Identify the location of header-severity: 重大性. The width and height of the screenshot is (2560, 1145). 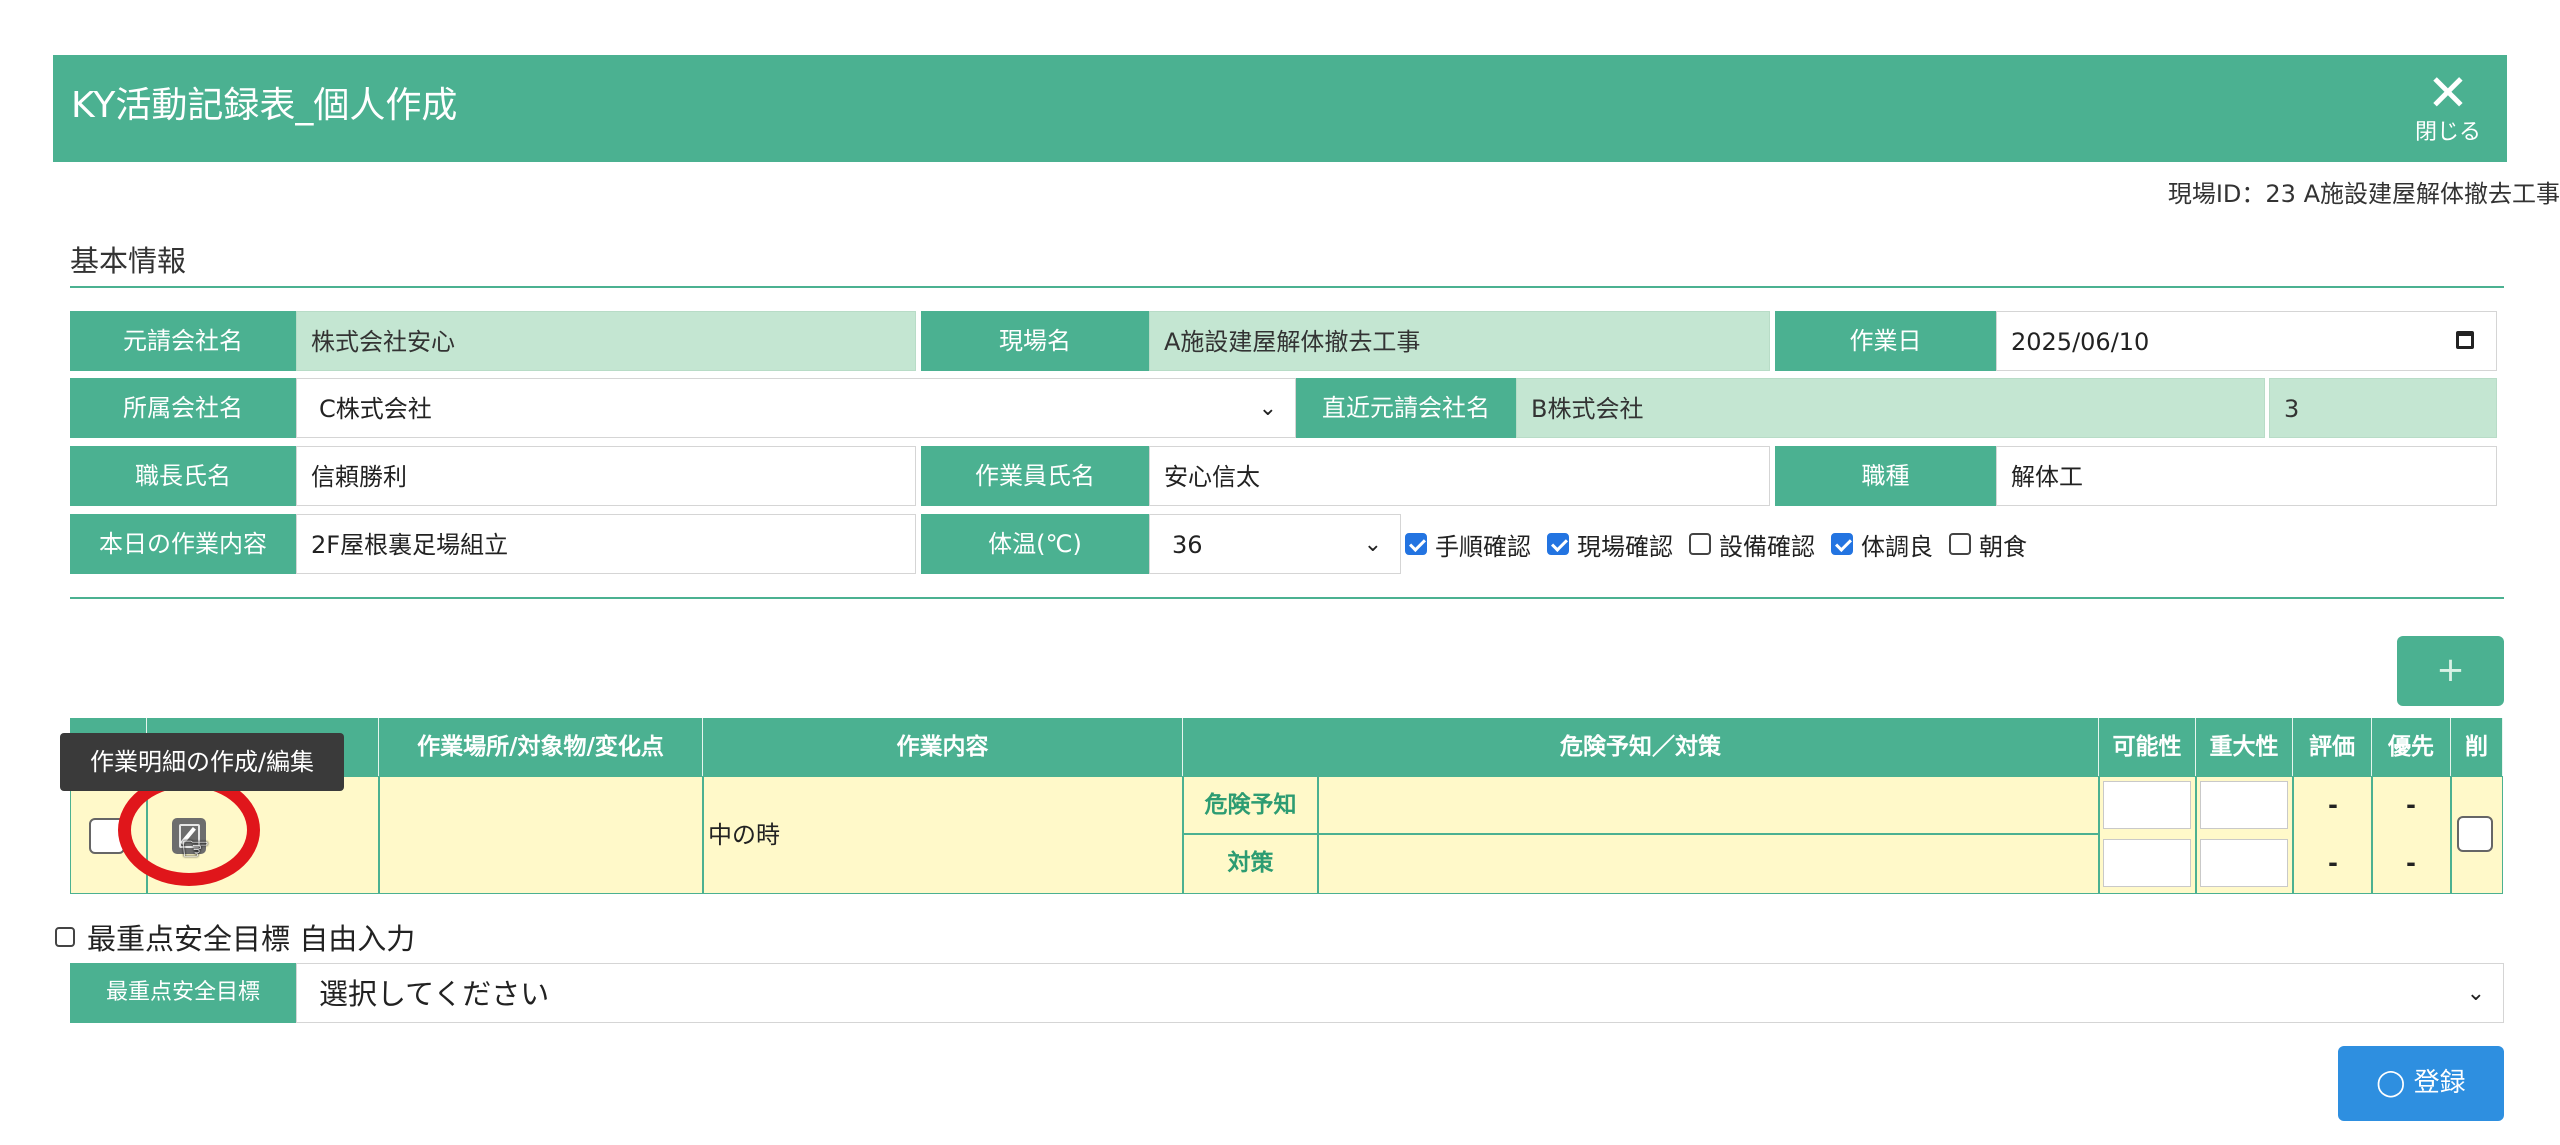
(2244, 747).